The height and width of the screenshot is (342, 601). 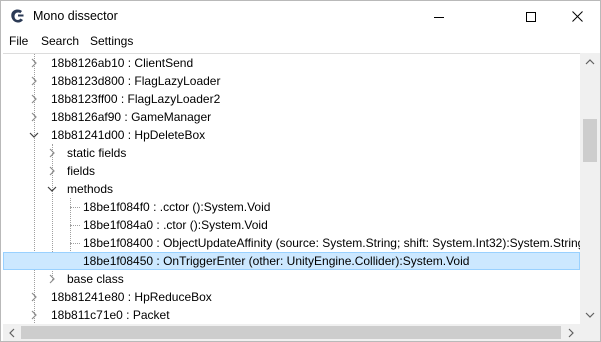 What do you see at coordinates (590, 62) in the screenshot?
I see `scroll-up-icon` at bounding box center [590, 62].